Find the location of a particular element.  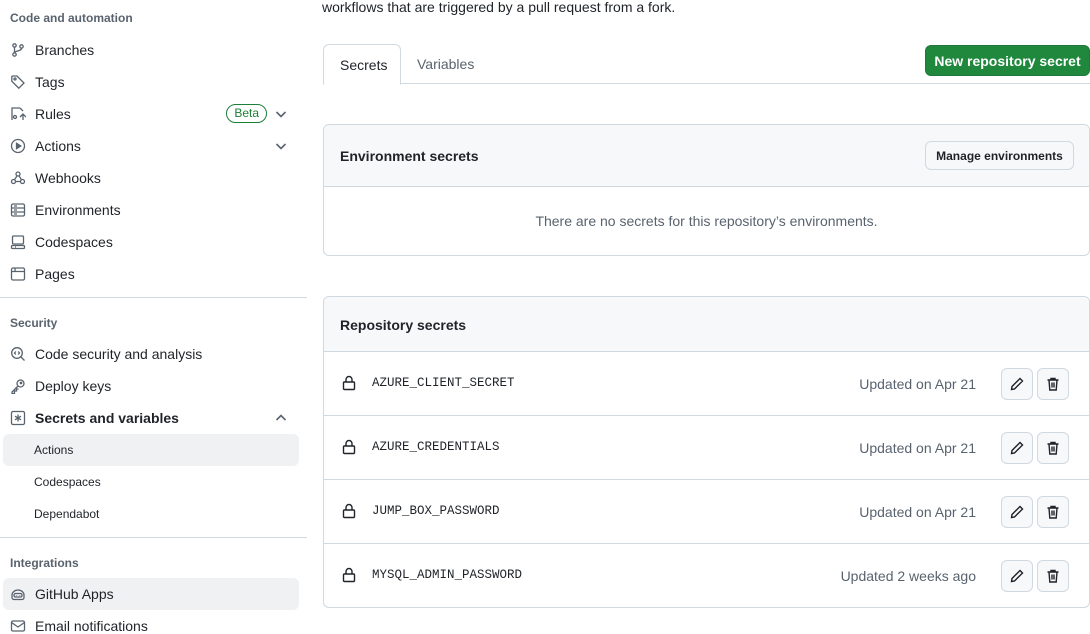

repository-secrets-title: Repository secrets is located at coordinates (403, 325).